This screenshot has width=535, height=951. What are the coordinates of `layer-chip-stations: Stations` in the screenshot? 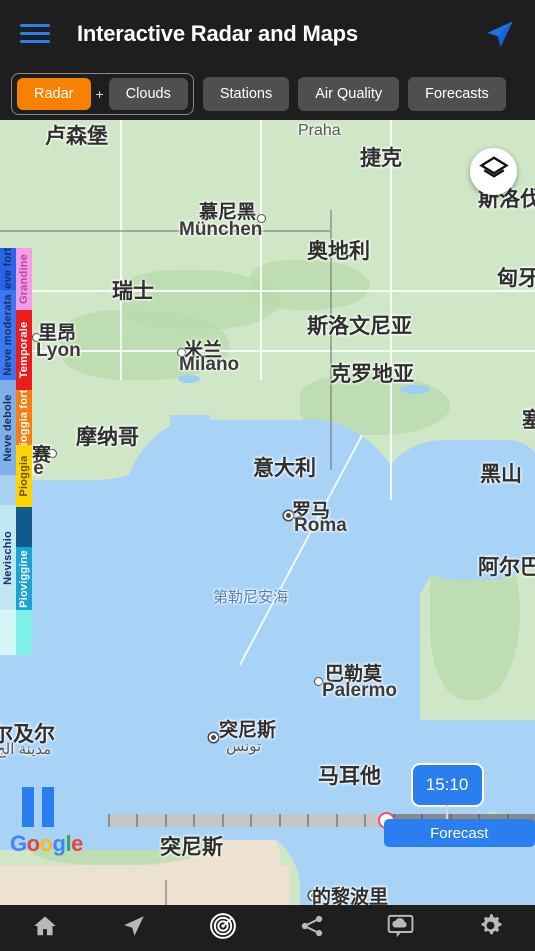 It's located at (246, 93).